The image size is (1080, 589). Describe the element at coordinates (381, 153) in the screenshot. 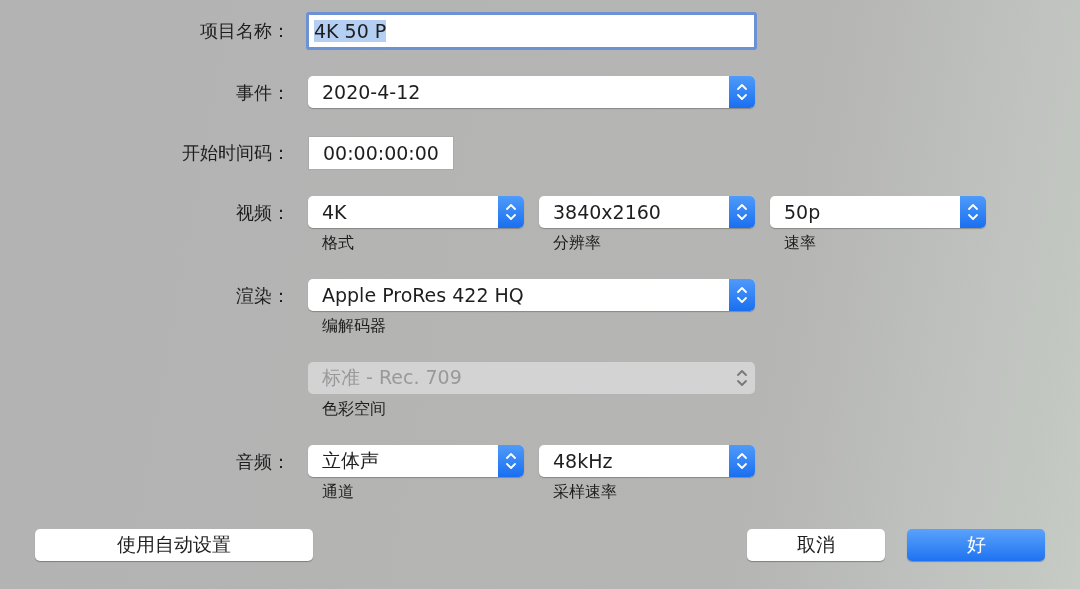

I see `timecode-field: 00:00:00:00` at that location.